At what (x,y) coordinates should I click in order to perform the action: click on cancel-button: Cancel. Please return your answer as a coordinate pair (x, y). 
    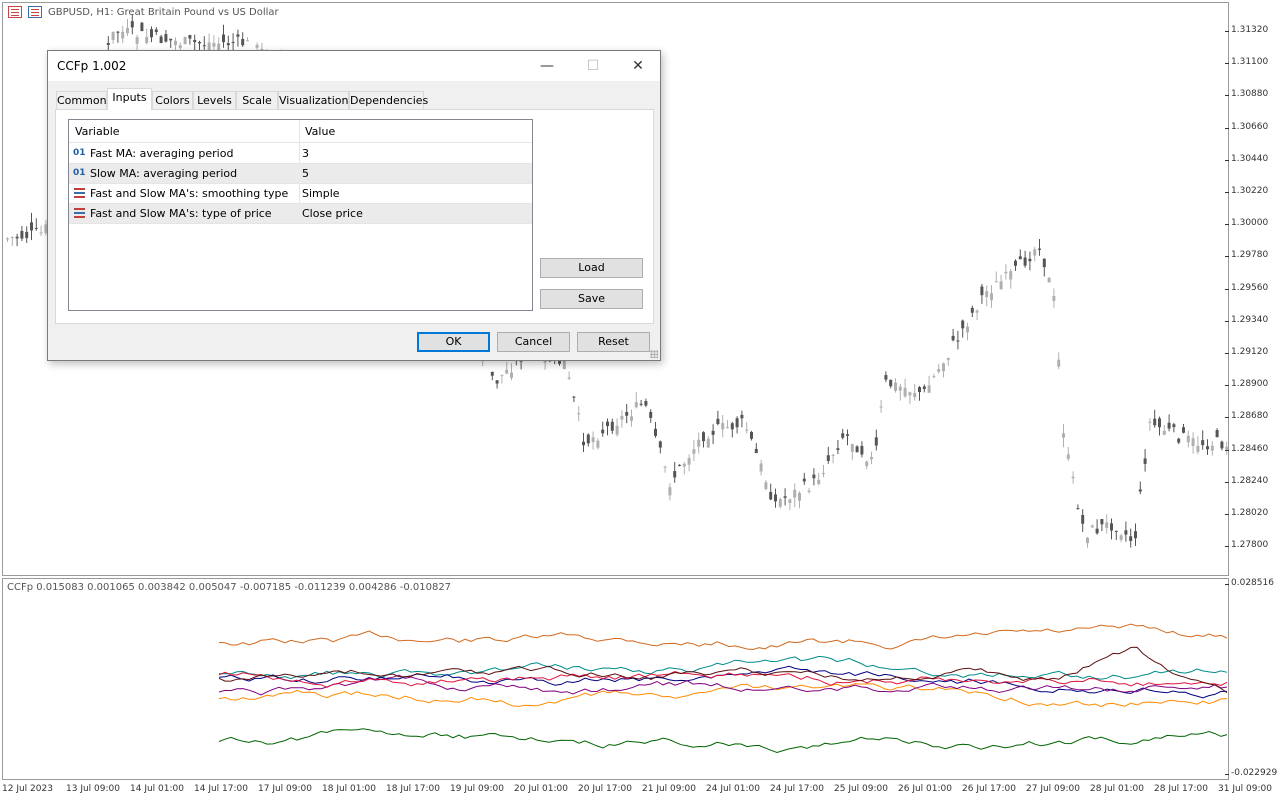
    Looking at the image, I should click on (533, 342).